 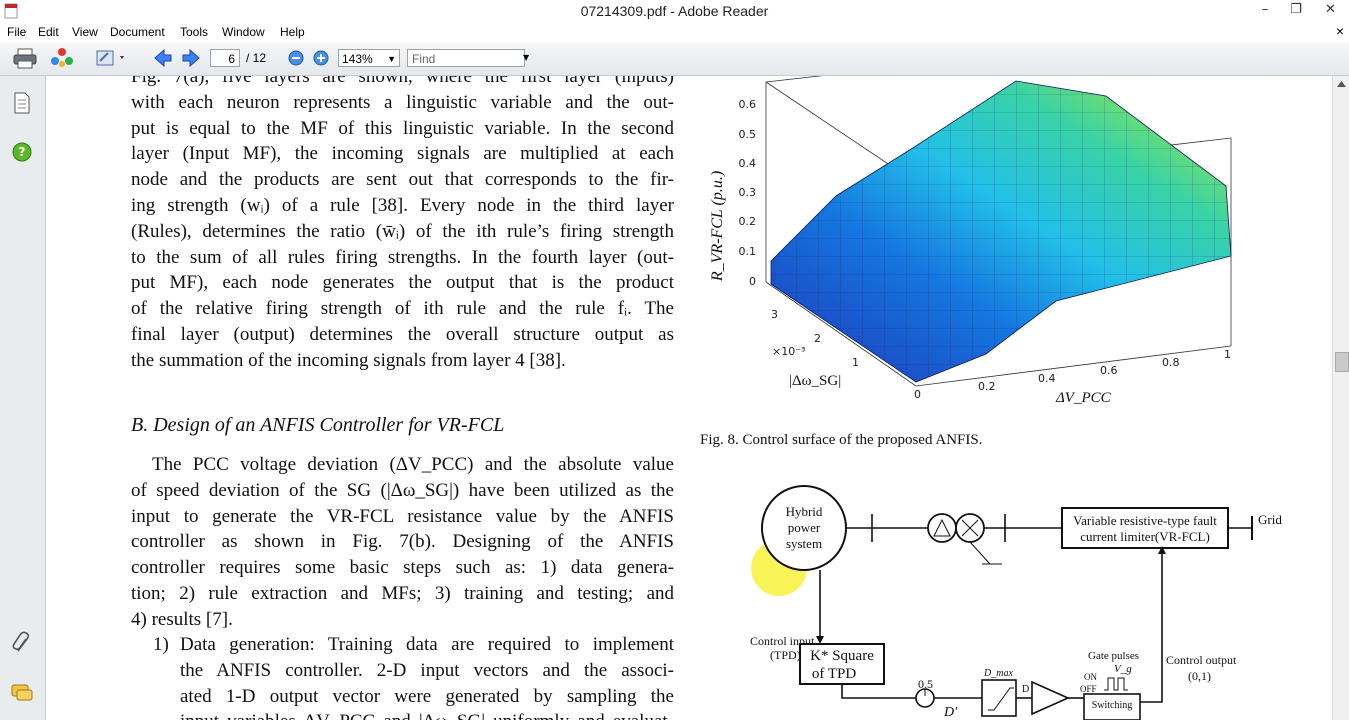 What do you see at coordinates (225, 58) in the screenshot?
I see `page-number-input: 6` at bounding box center [225, 58].